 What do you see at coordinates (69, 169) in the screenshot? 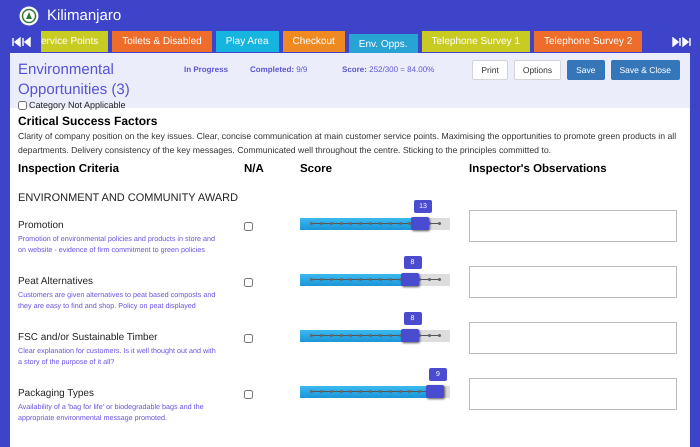
I see `column-header: Inspection Criteria` at bounding box center [69, 169].